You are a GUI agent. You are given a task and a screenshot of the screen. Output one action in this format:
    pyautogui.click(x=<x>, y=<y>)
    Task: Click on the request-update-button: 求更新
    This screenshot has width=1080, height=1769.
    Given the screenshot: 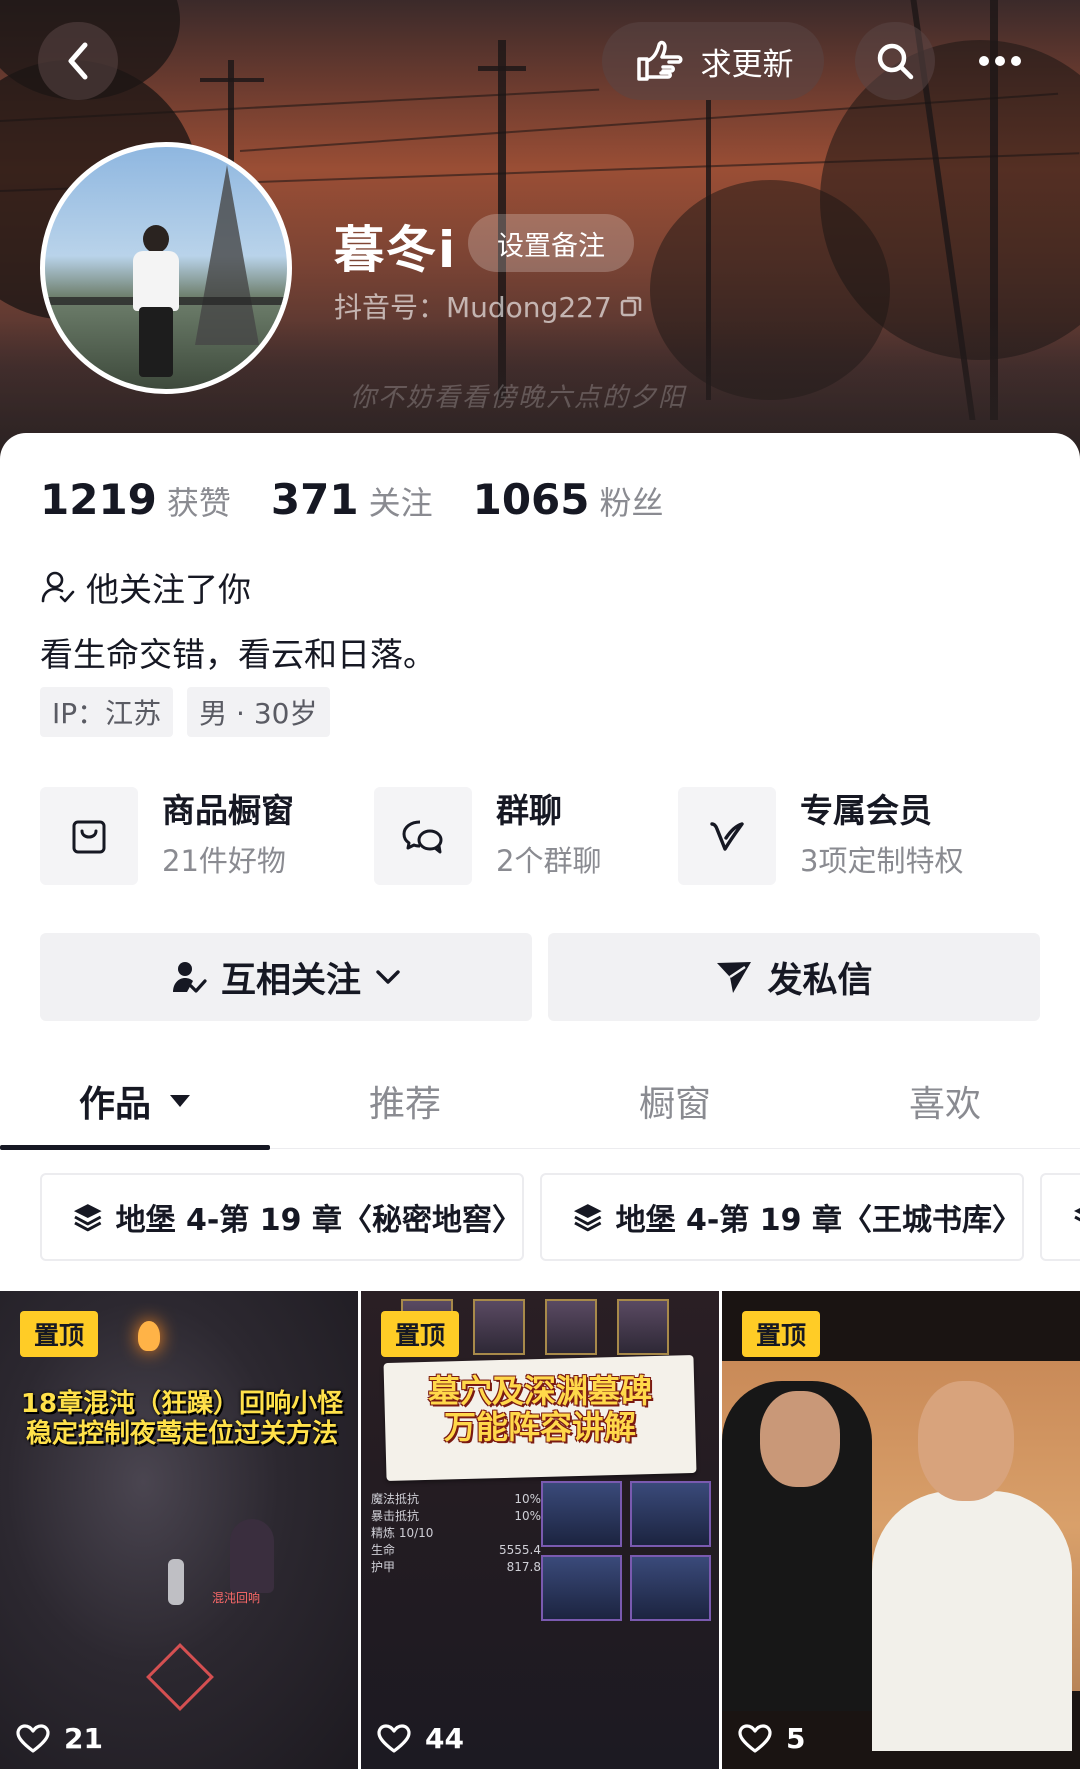 What is the action you would take?
    pyautogui.click(x=713, y=61)
    